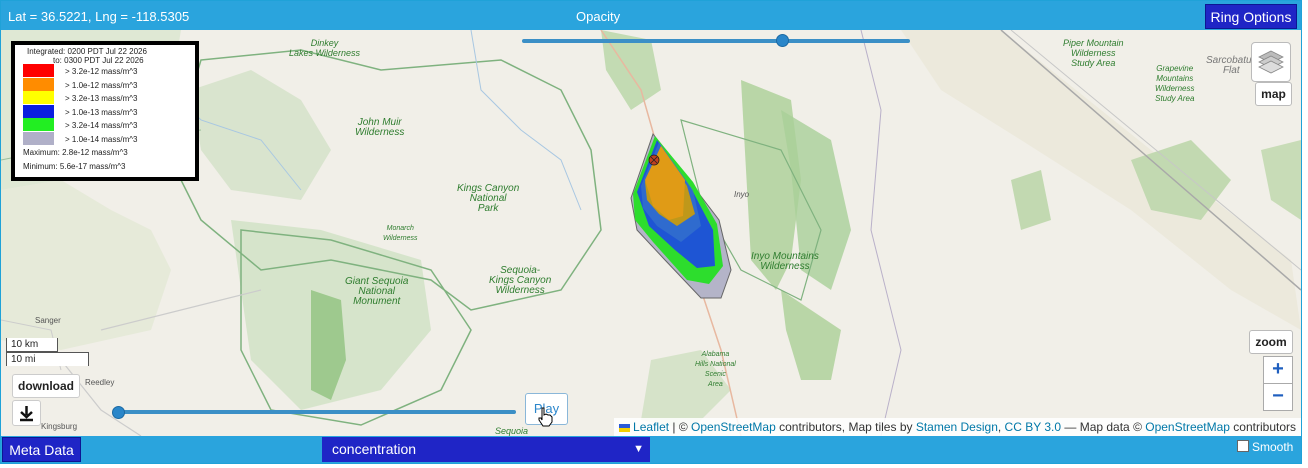 The width and height of the screenshot is (1308, 468). I want to click on layers-button, so click(1271, 62).